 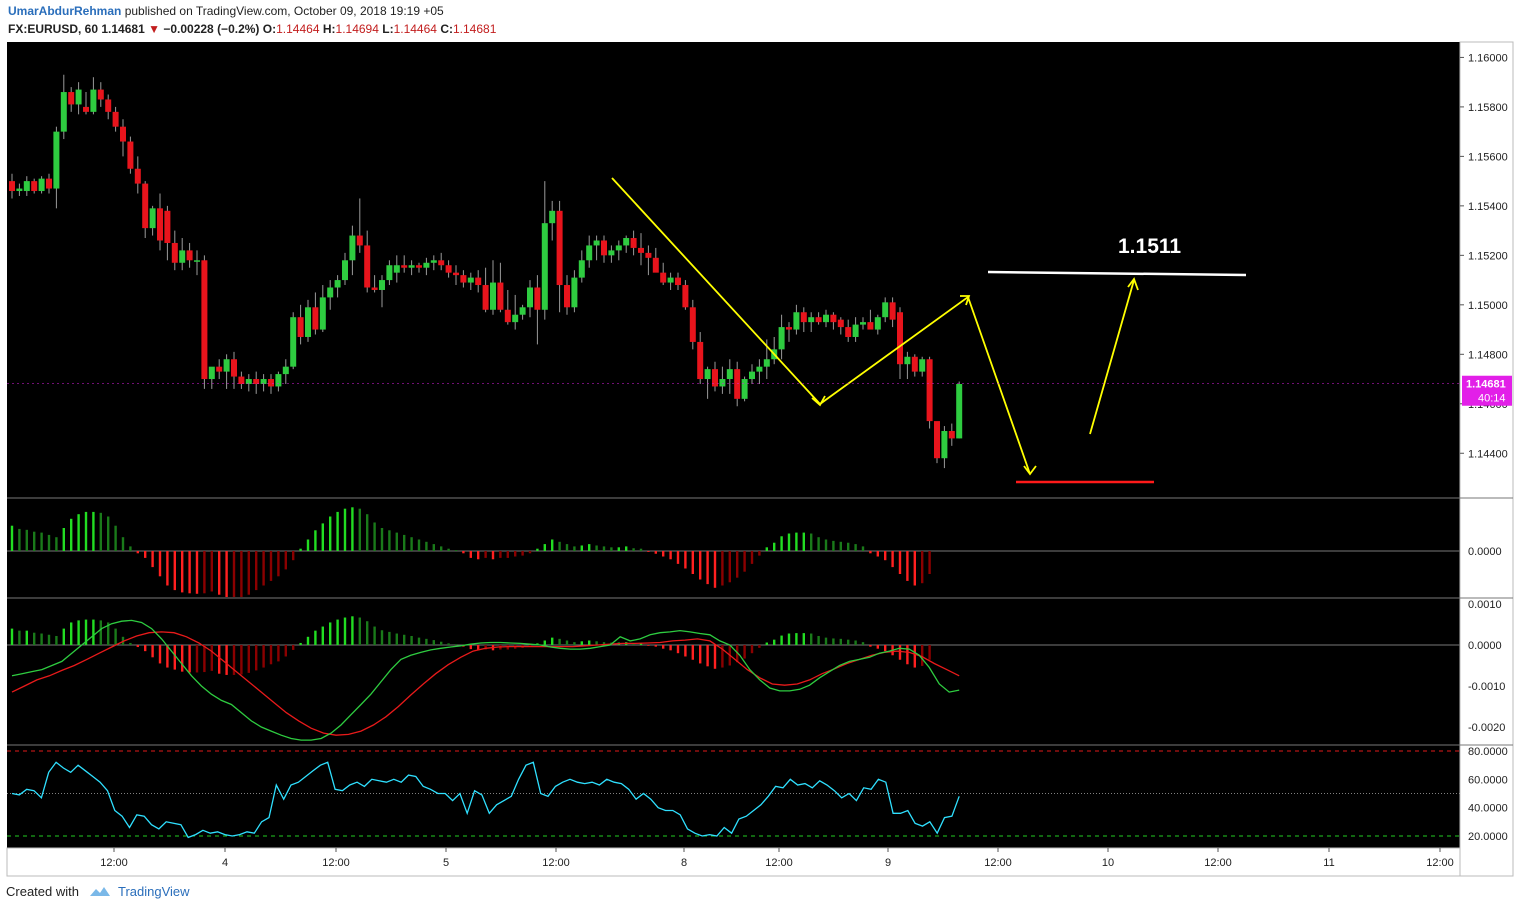 I want to click on tradingview-logo-icon, so click(x=99, y=891).